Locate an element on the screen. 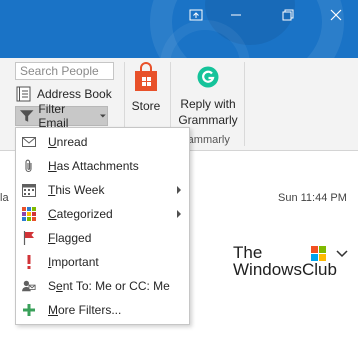 The width and height of the screenshot is (358, 337). menu-item-label: Important is located at coordinates (73, 262).